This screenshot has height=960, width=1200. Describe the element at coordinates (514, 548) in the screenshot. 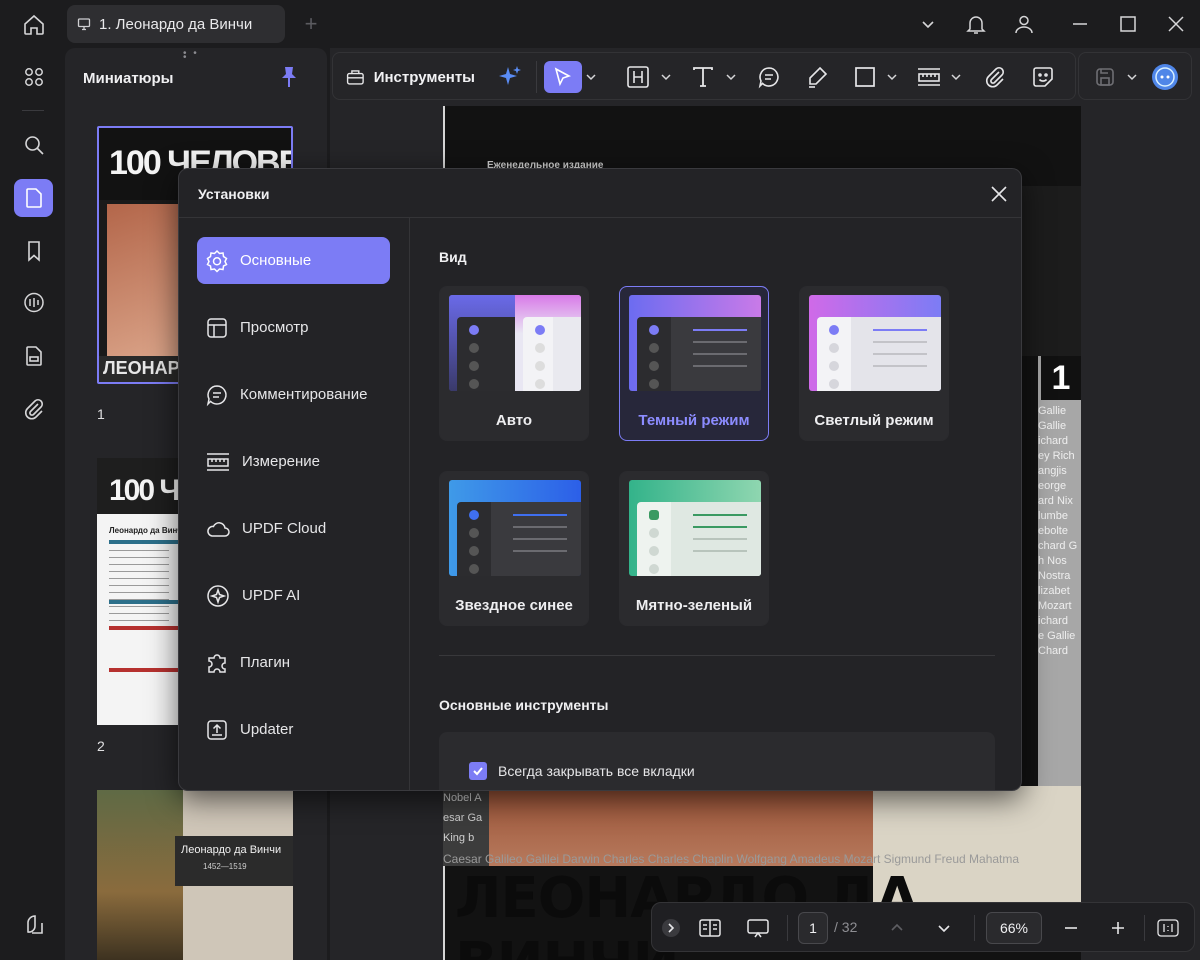

I see `theme-starry-blue: Звездное синее` at that location.